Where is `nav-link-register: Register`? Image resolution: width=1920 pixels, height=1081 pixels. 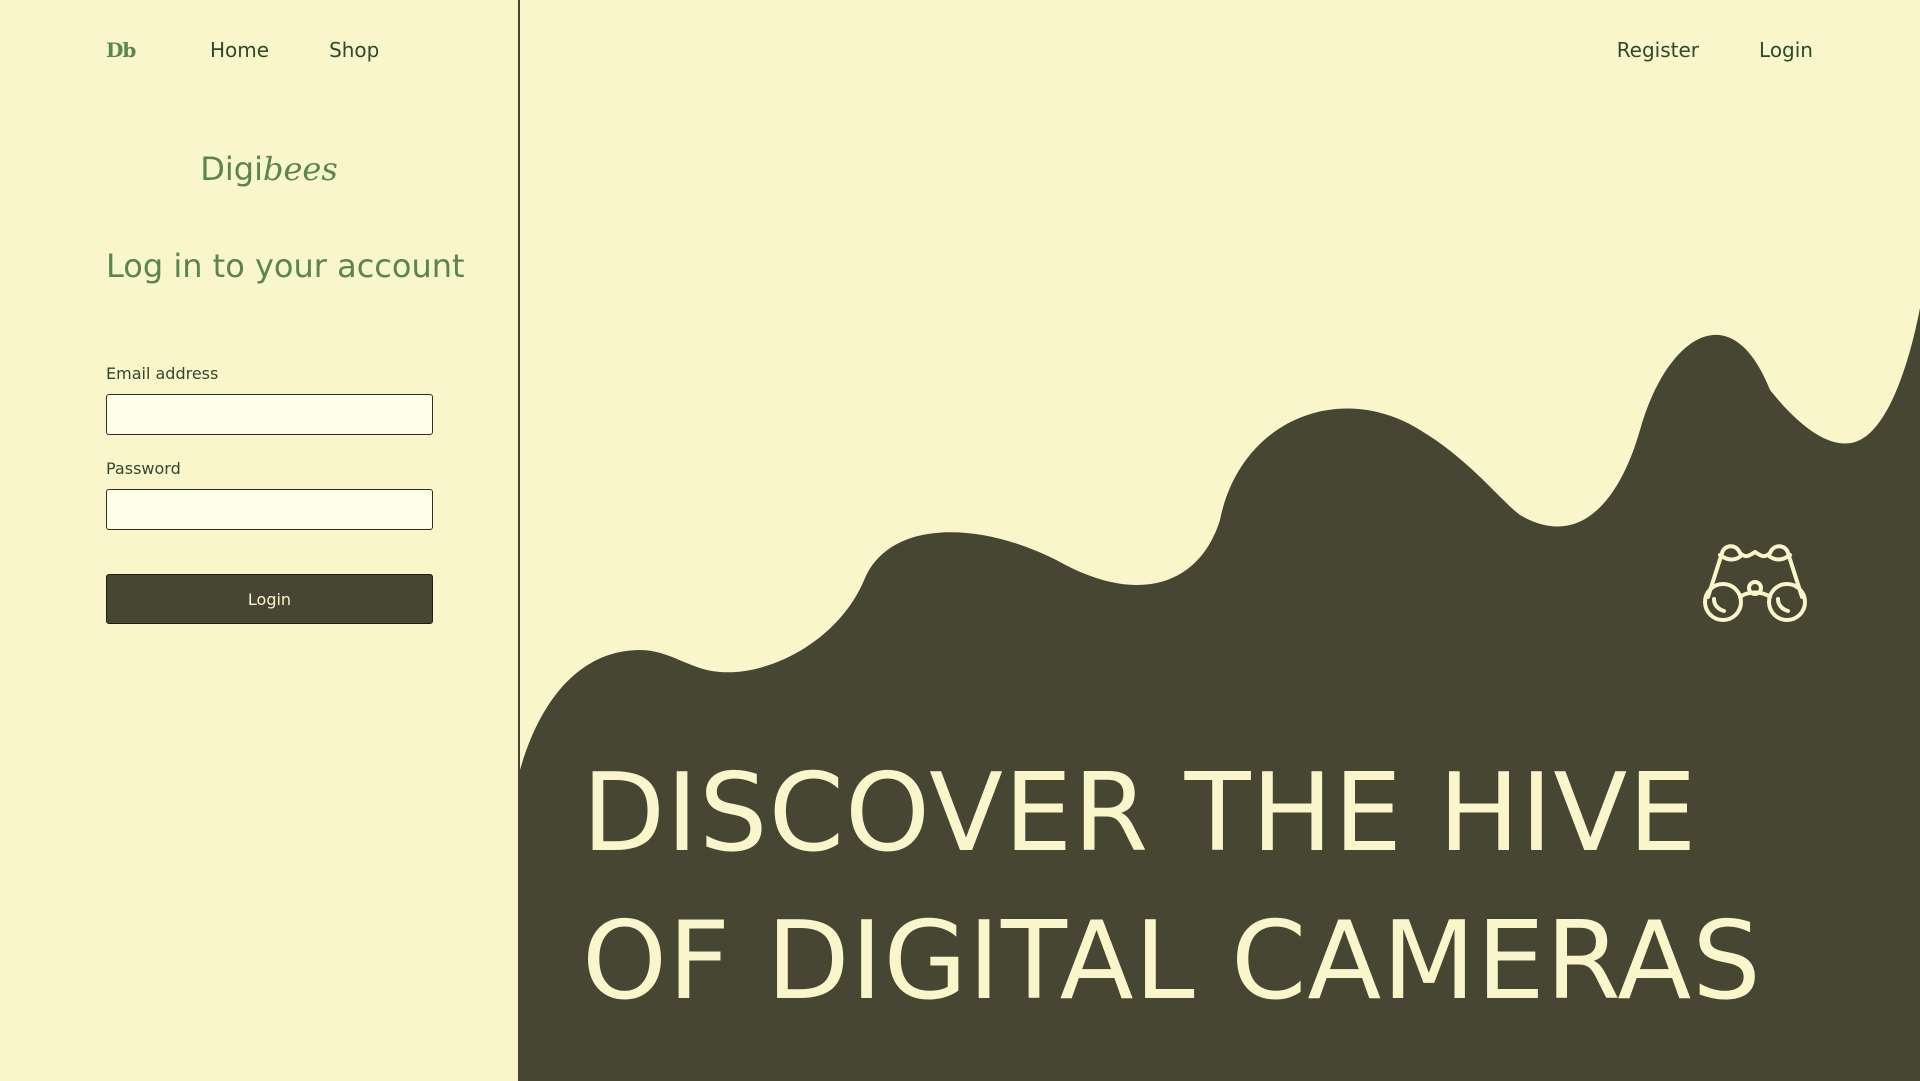 nav-link-register: Register is located at coordinates (1658, 50).